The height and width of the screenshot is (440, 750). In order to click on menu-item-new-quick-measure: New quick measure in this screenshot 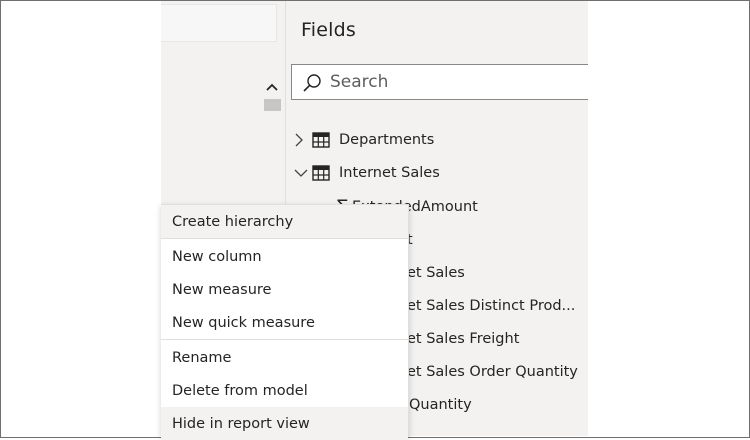, I will do `click(284, 322)`.